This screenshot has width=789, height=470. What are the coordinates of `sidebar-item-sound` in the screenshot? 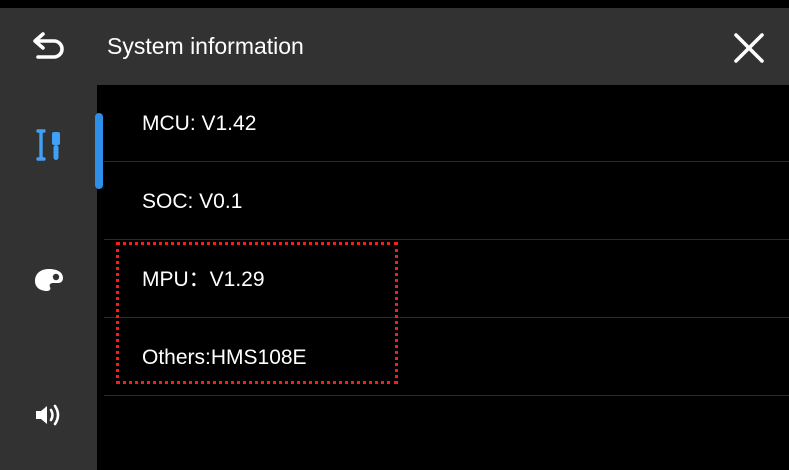 It's located at (48, 412).